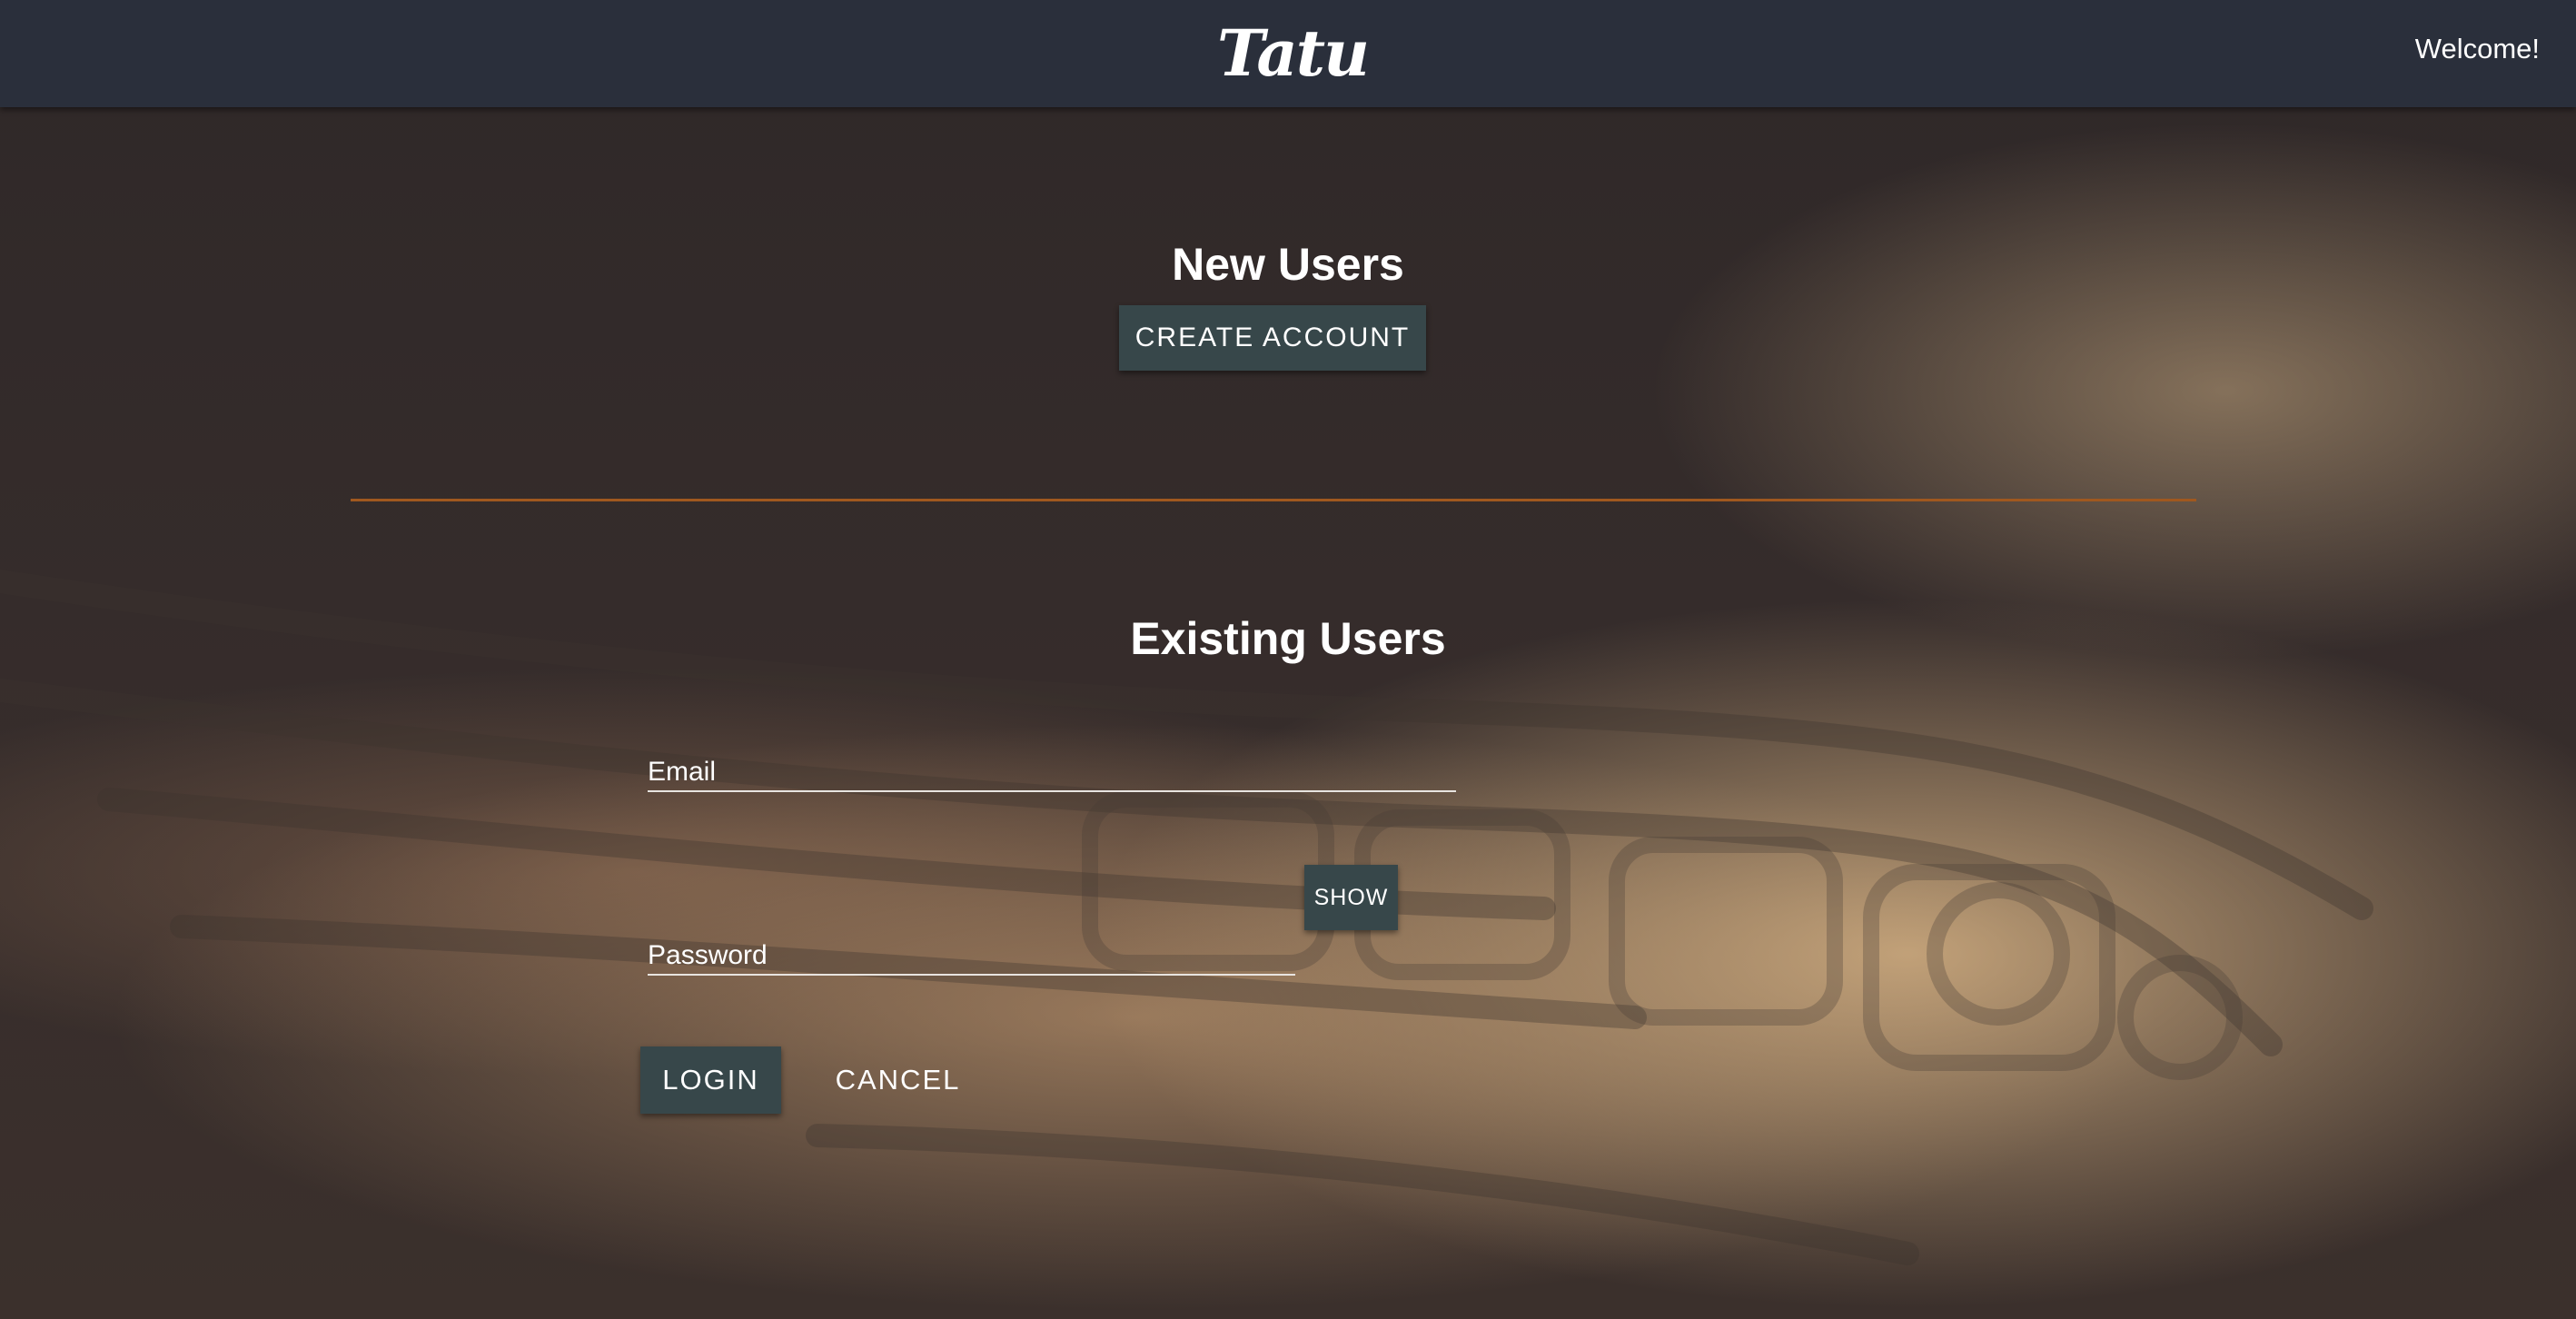  I want to click on existing-users-heading: Existing Users, so click(1288, 638).